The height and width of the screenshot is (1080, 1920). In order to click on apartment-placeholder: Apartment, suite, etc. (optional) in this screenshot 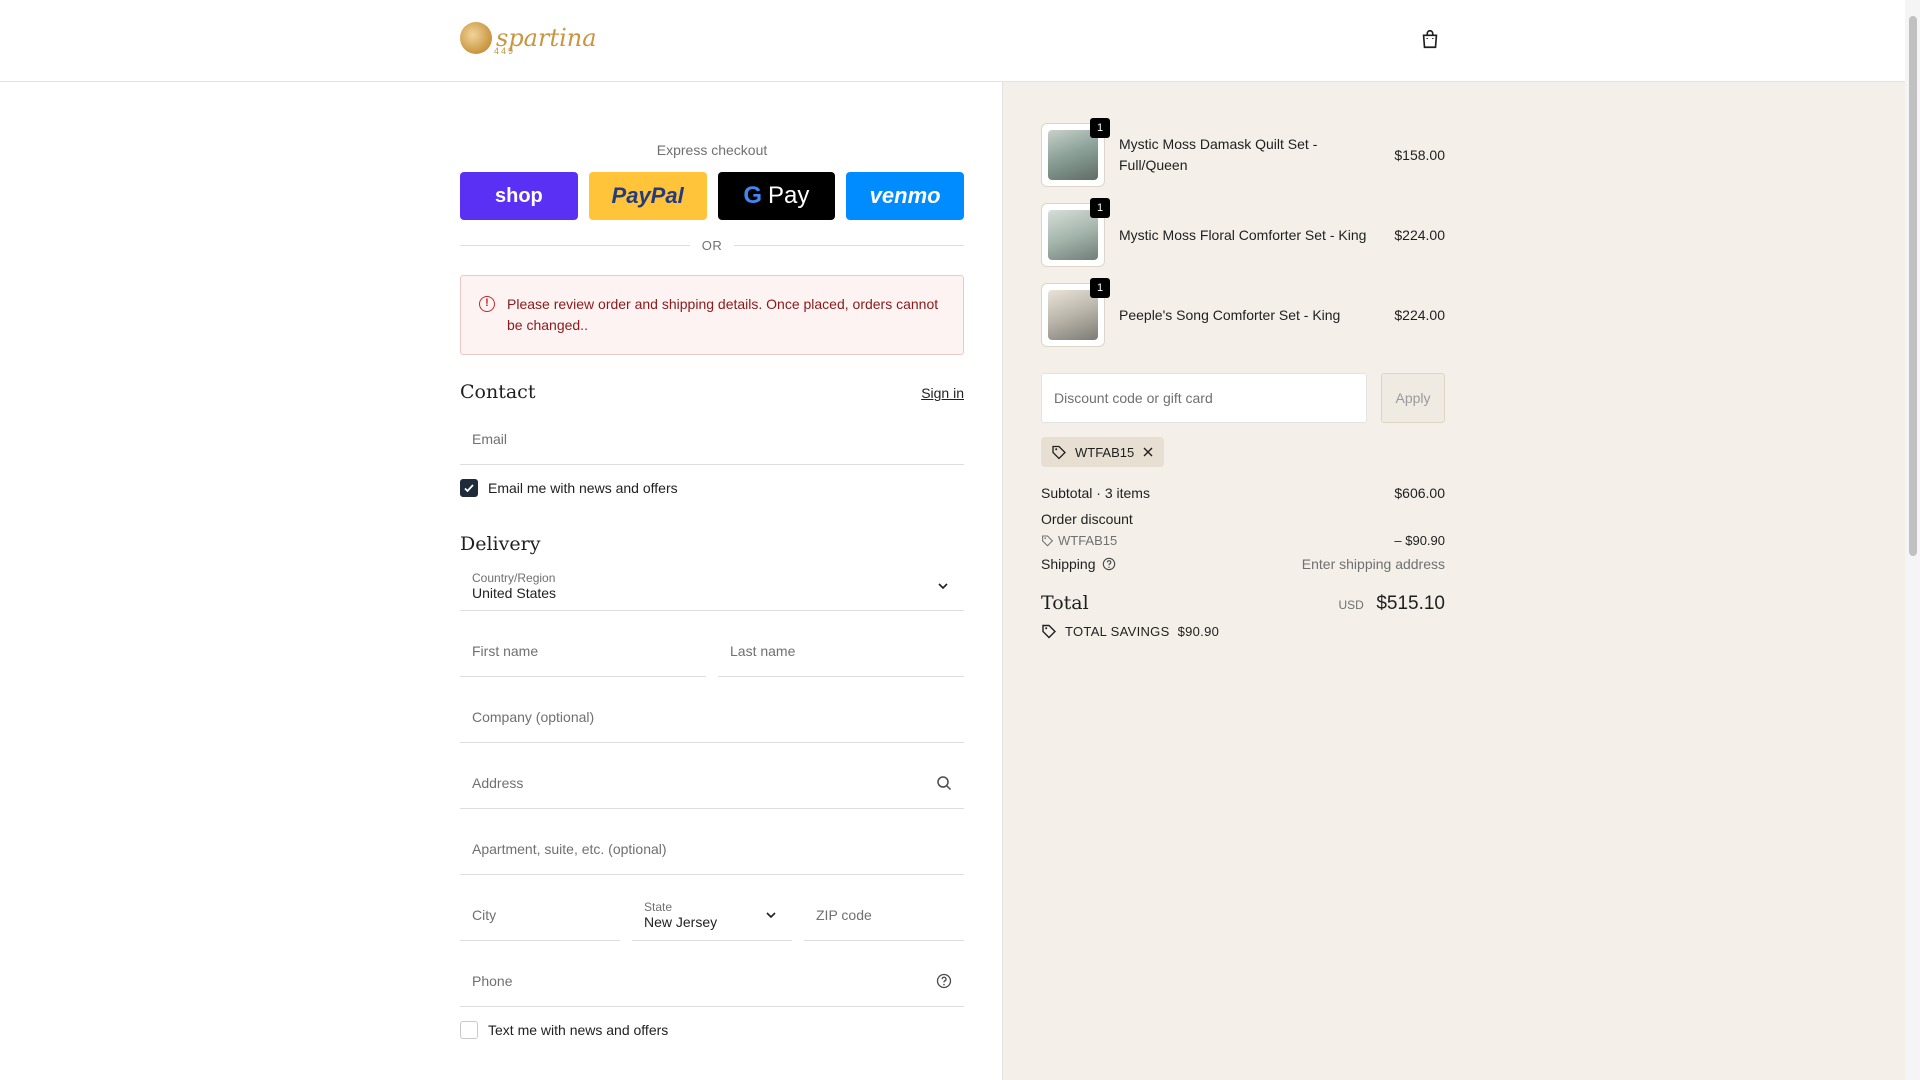, I will do `click(569, 848)`.